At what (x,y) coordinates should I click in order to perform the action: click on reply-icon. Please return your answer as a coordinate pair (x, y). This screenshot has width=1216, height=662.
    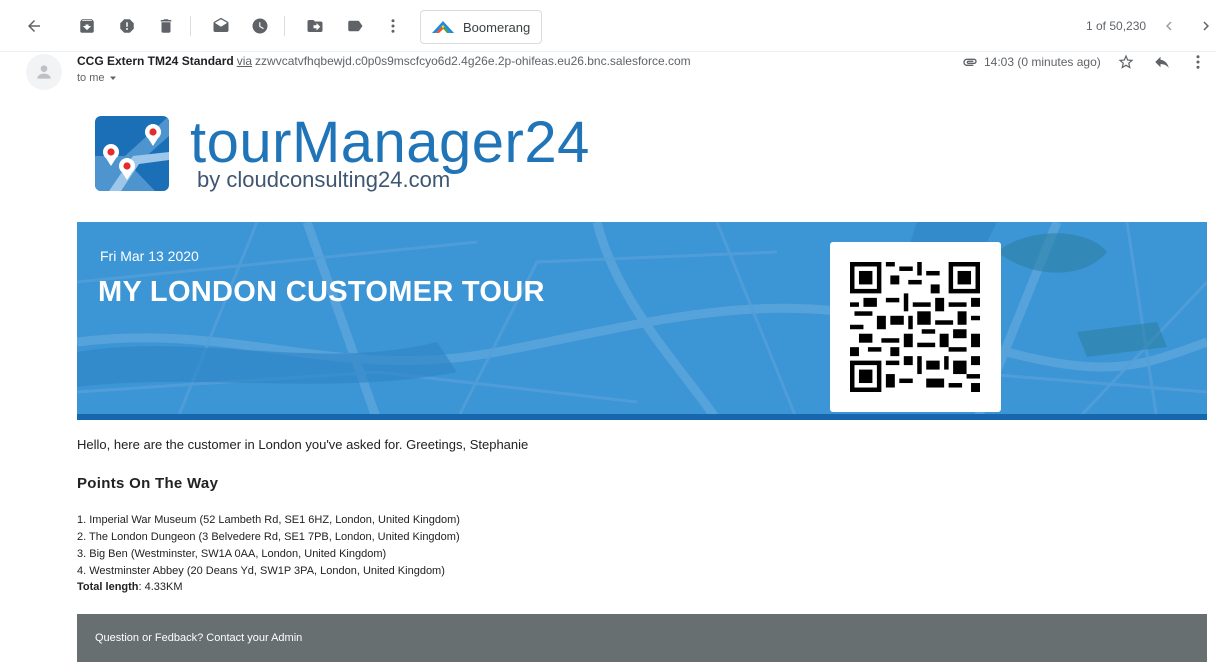
    Looking at the image, I should click on (1162, 62).